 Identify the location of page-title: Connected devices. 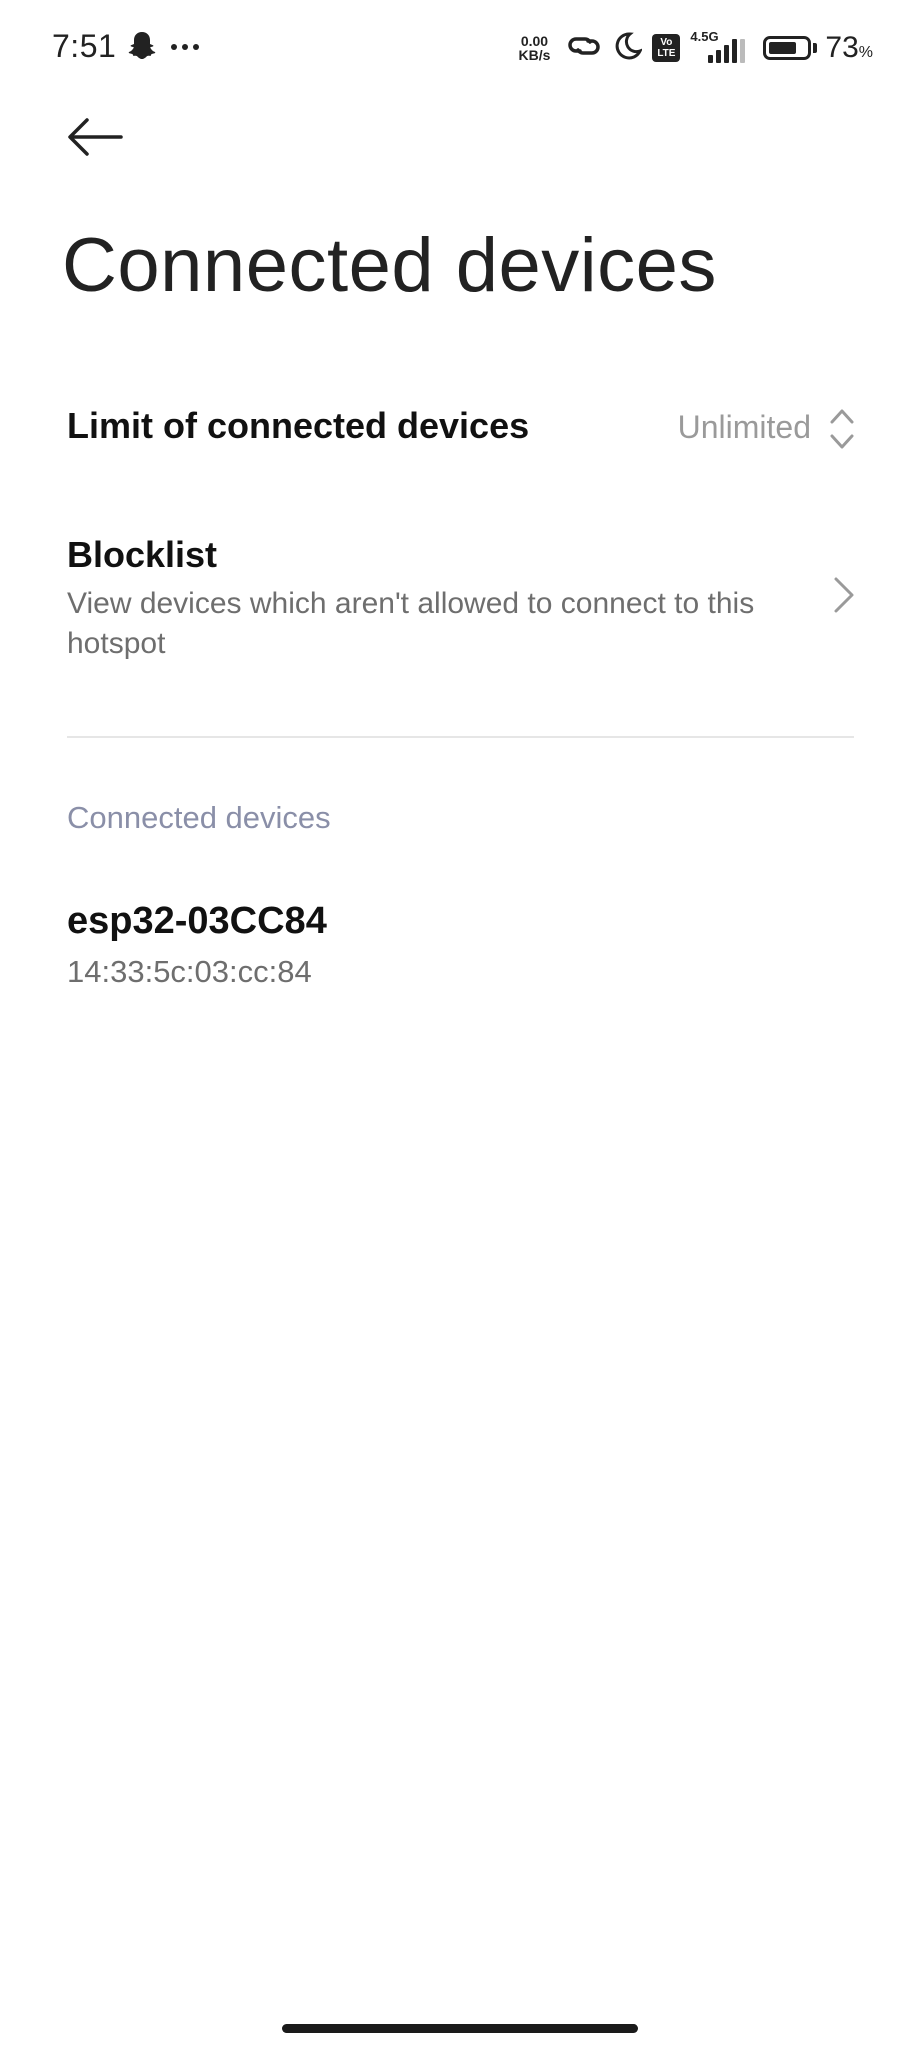
(389, 265).